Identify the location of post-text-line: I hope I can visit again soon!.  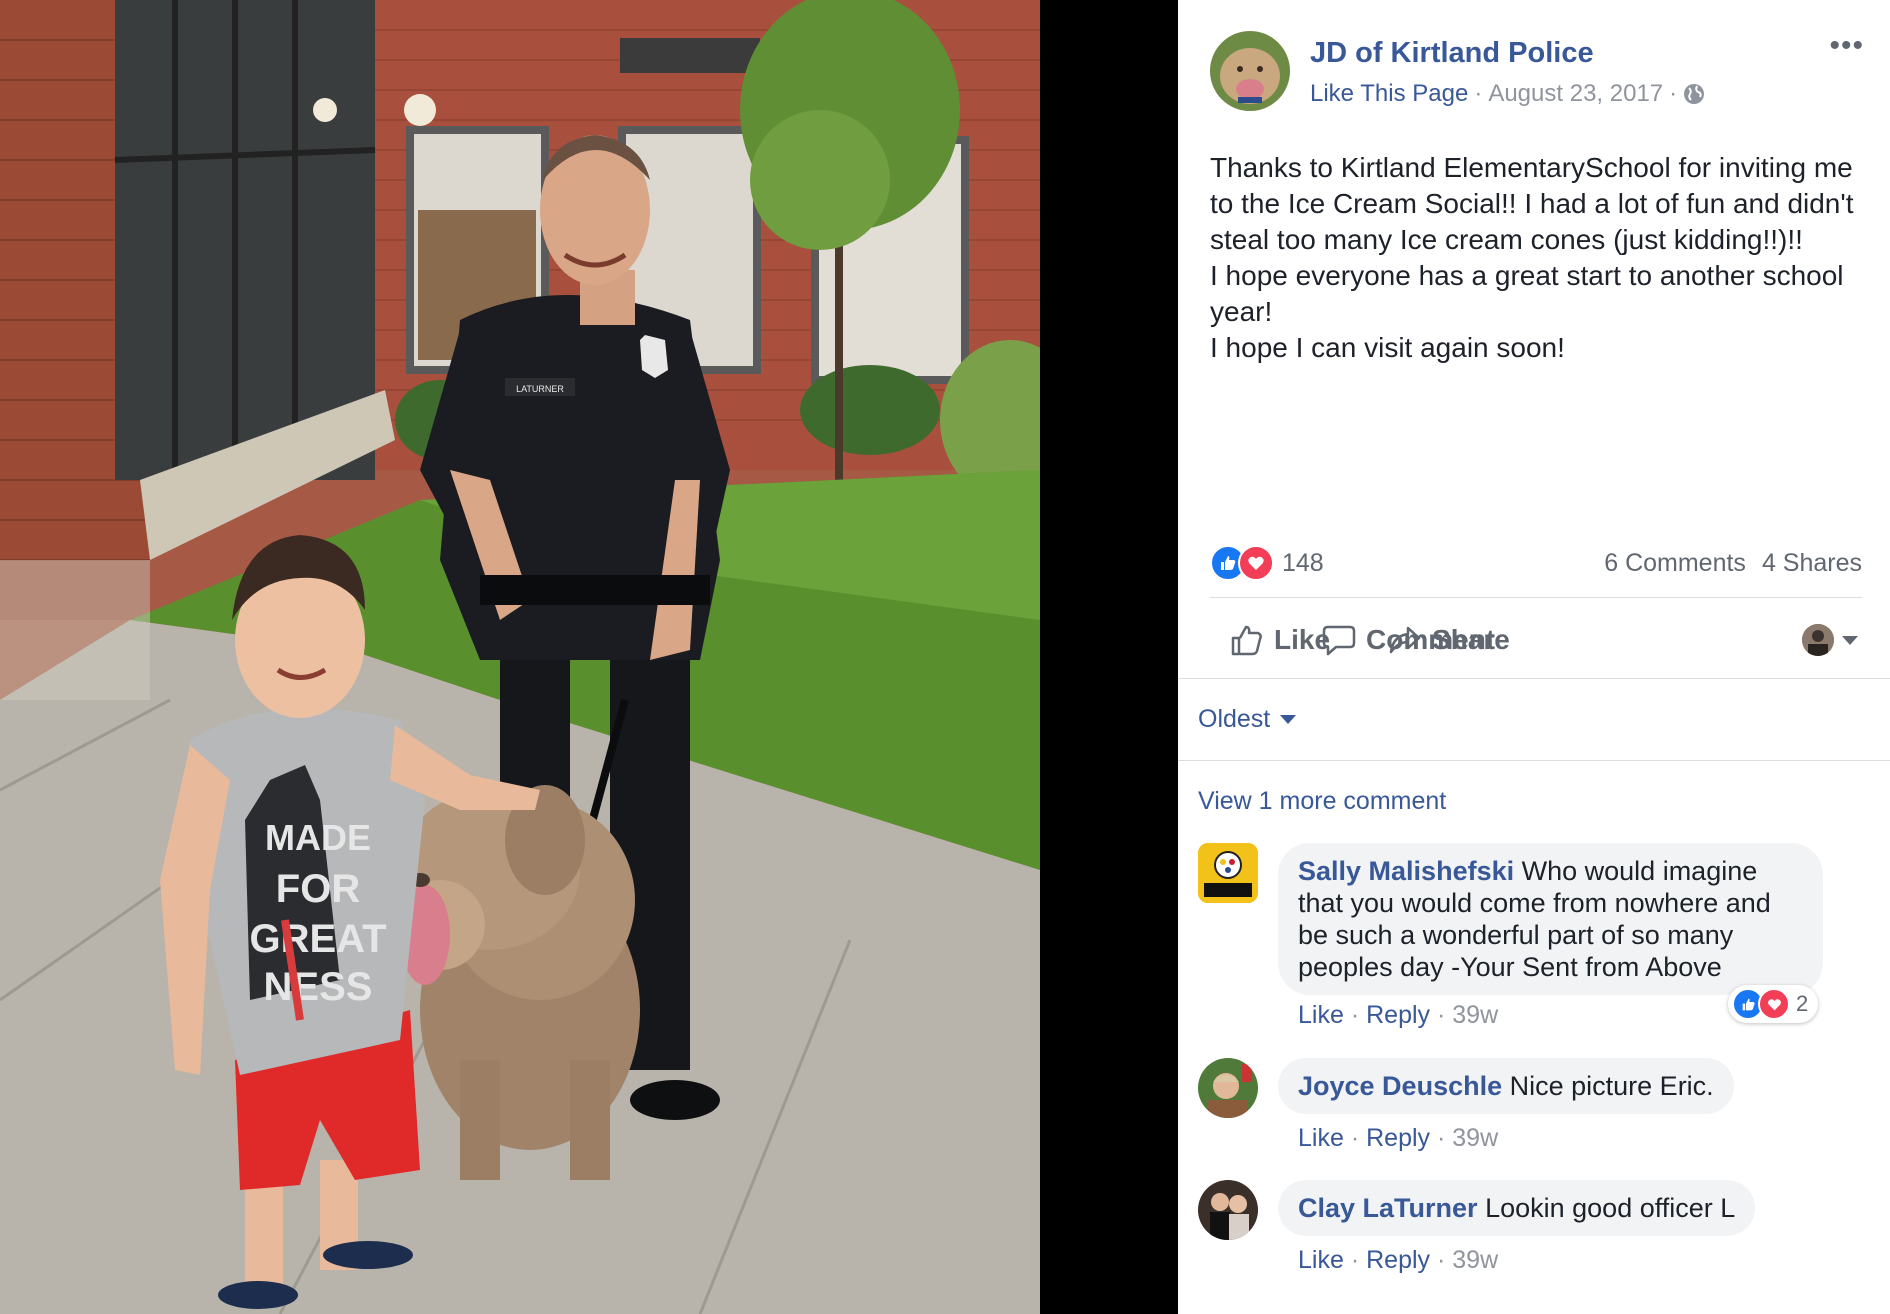
(1387, 347).